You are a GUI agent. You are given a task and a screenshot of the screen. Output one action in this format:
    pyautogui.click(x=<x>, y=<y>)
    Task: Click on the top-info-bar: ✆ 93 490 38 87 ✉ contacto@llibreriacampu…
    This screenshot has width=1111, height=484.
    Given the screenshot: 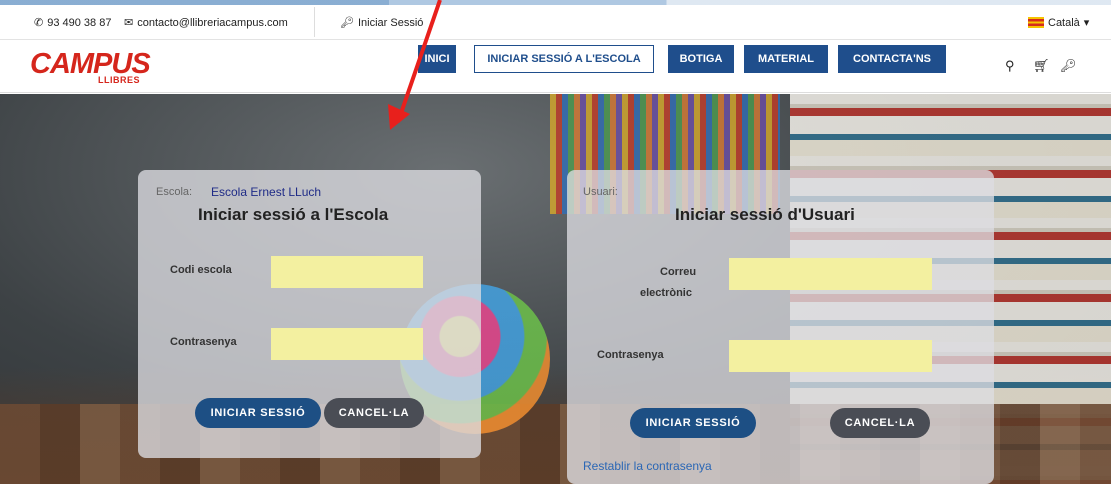 What is the action you would take?
    pyautogui.click(x=555, y=20)
    